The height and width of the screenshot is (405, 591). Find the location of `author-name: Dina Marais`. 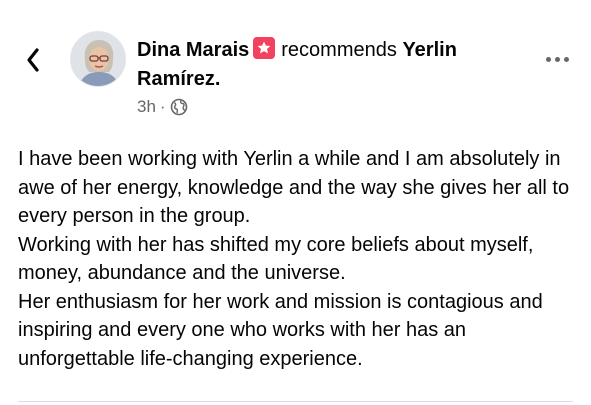

author-name: Dina Marais is located at coordinates (193, 50).